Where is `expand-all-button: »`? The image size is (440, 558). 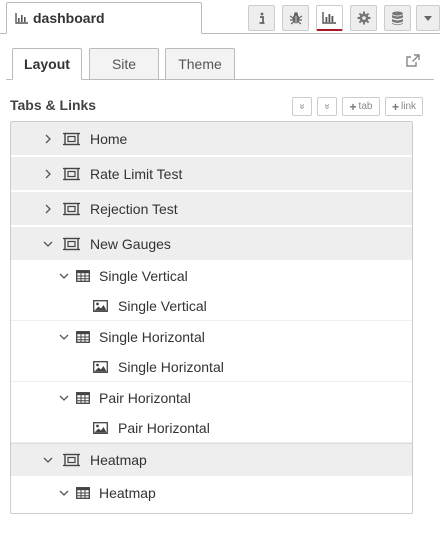 expand-all-button: » is located at coordinates (327, 106).